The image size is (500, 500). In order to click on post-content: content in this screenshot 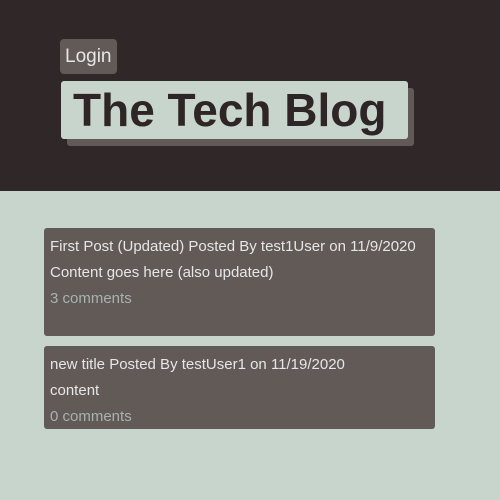, I will do `click(75, 390)`.